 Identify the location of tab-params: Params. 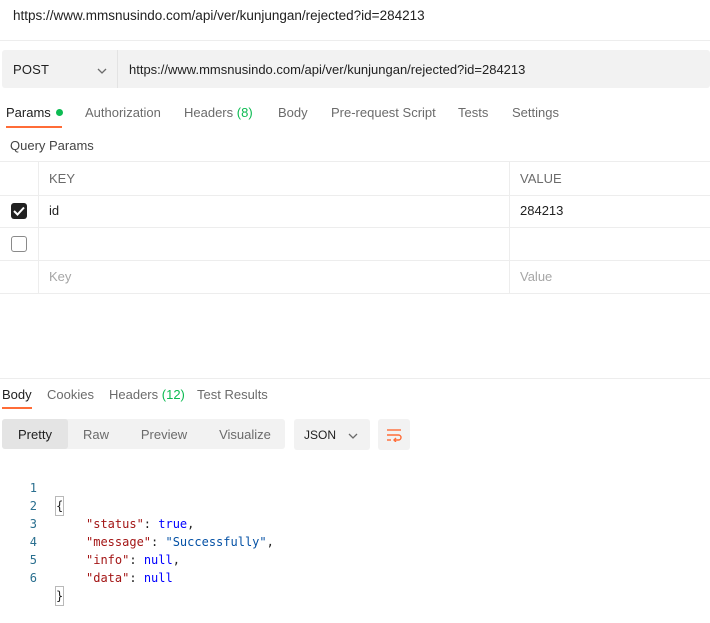
(34, 112).